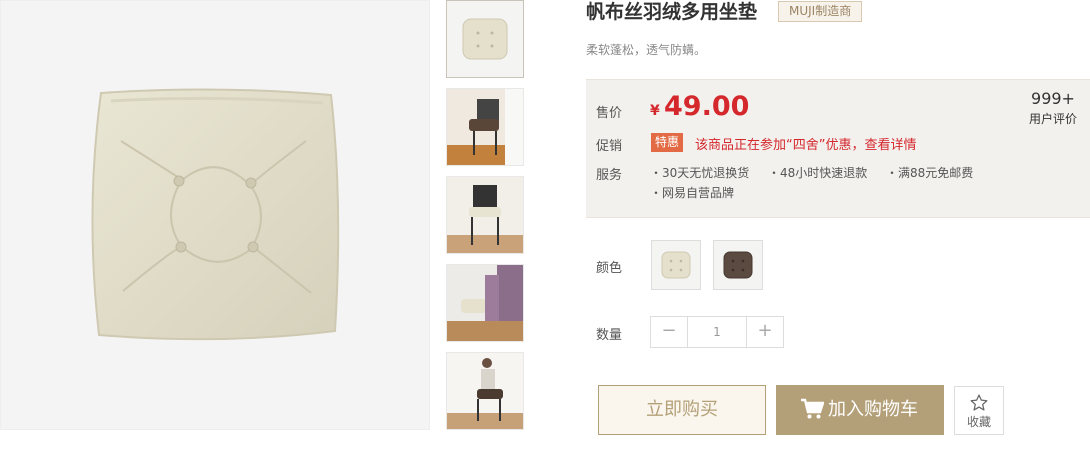  I want to click on star-icon, so click(979, 402).